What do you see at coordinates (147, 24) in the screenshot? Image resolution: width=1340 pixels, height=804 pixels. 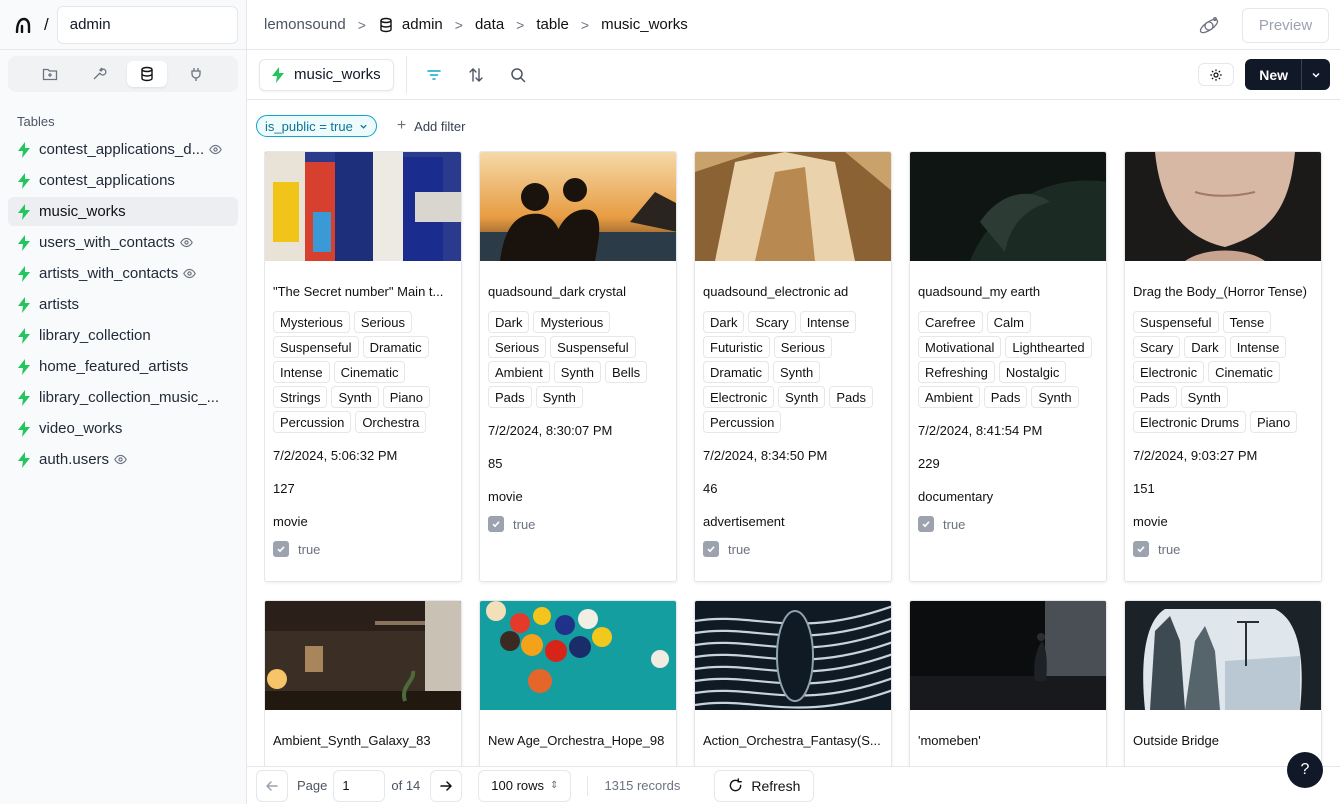 I see `project-selector: admin` at bounding box center [147, 24].